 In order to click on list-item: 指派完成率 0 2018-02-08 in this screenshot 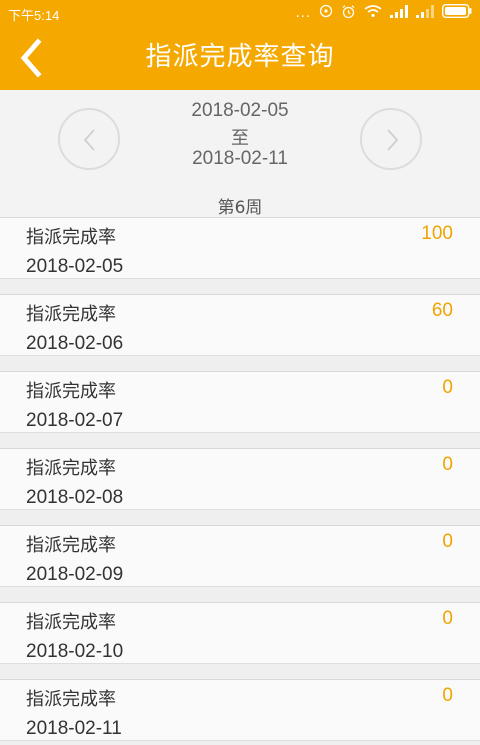, I will do `click(240, 479)`.